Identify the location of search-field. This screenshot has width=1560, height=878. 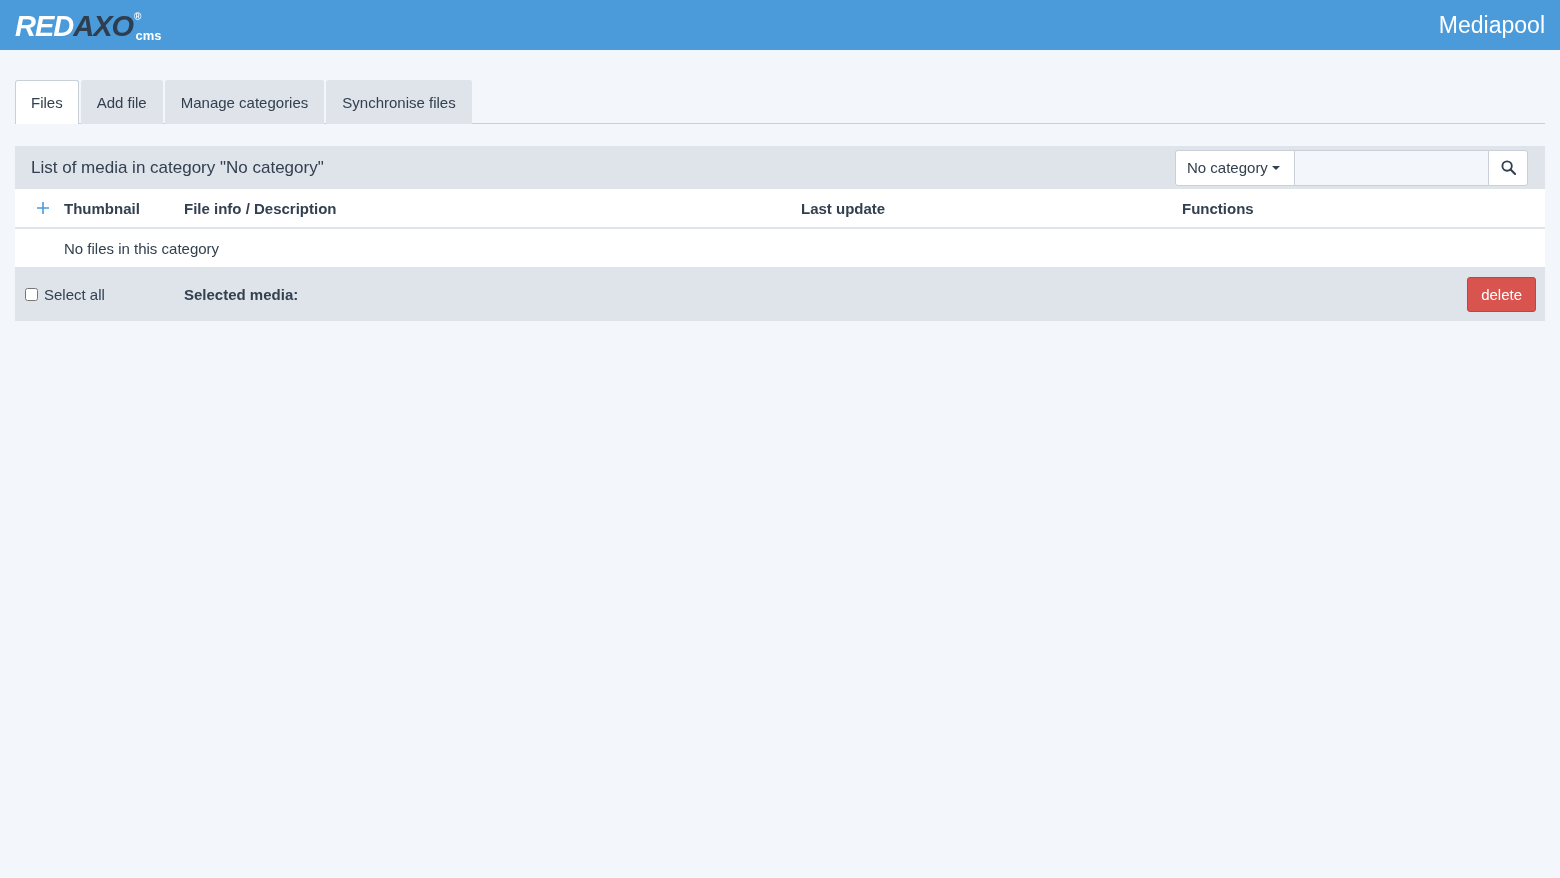
(1391, 167).